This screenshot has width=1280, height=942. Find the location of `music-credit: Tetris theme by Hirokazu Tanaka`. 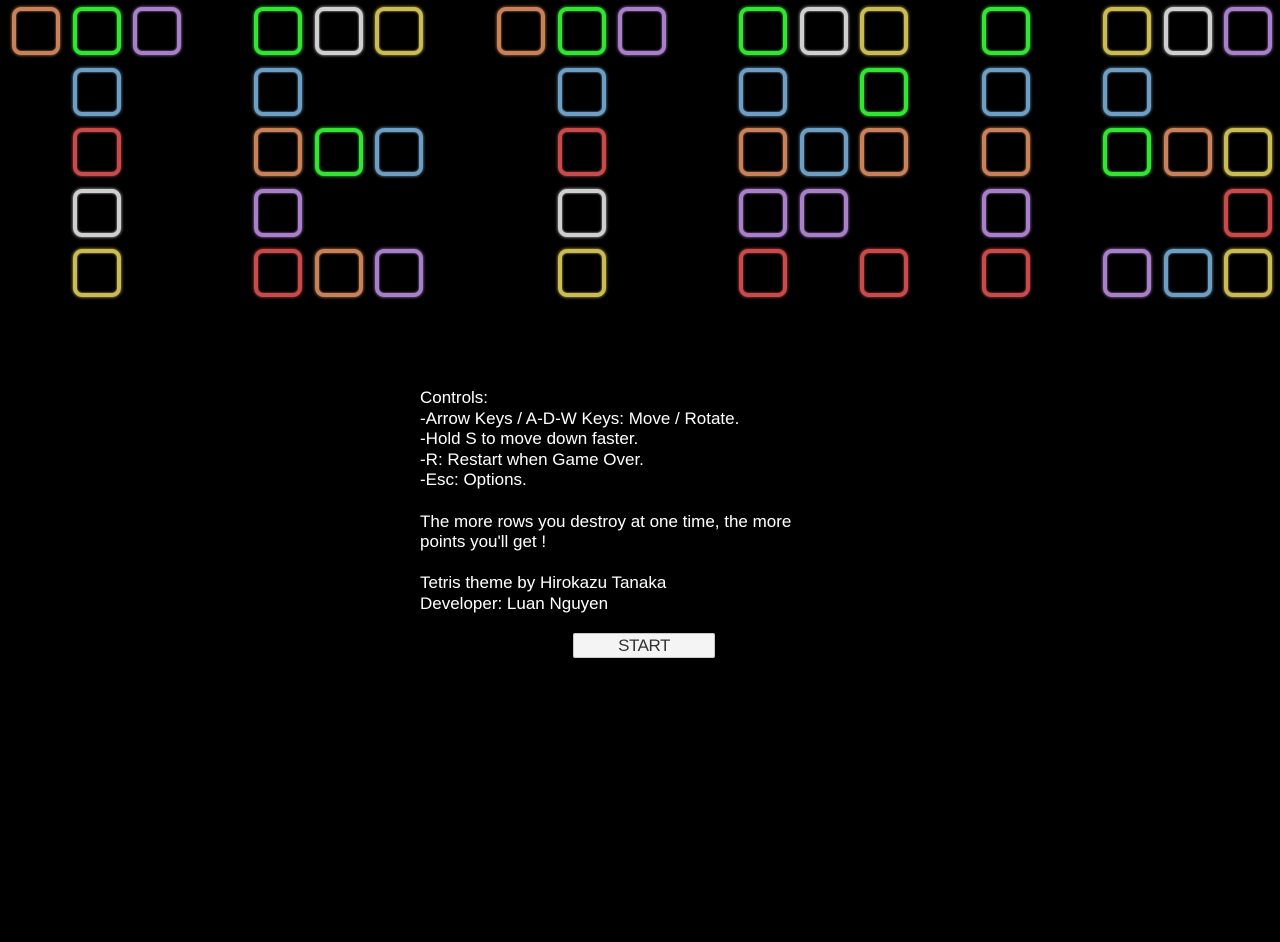

music-credit: Tetris theme by Hirokazu Tanaka is located at coordinates (543, 583).